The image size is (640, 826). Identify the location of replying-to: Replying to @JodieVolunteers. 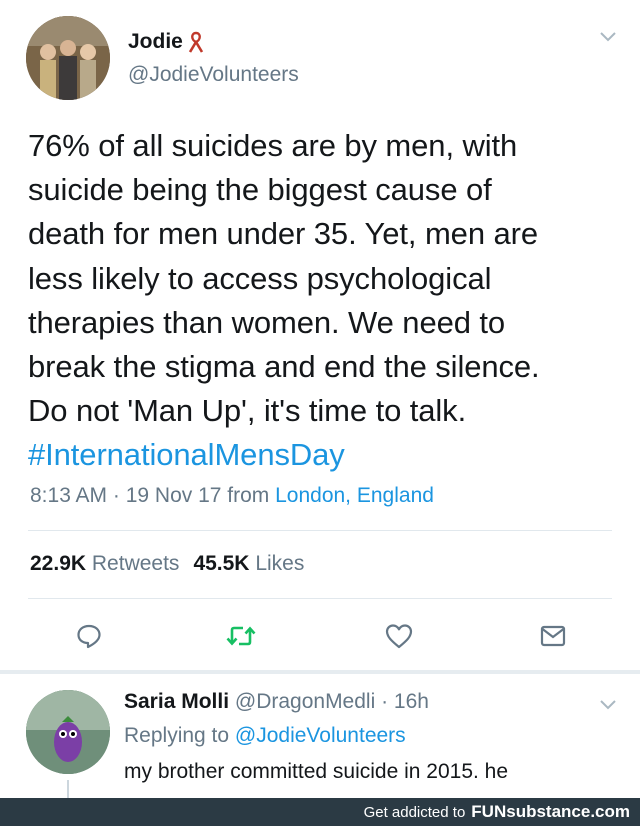
(265, 736).